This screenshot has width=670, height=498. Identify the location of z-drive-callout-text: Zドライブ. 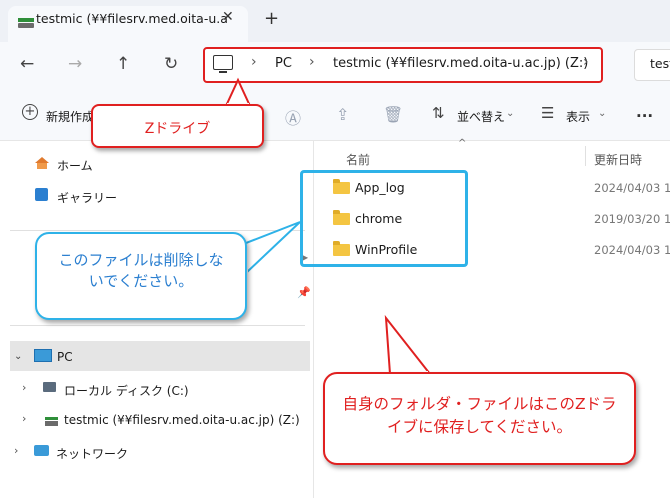
(177, 129).